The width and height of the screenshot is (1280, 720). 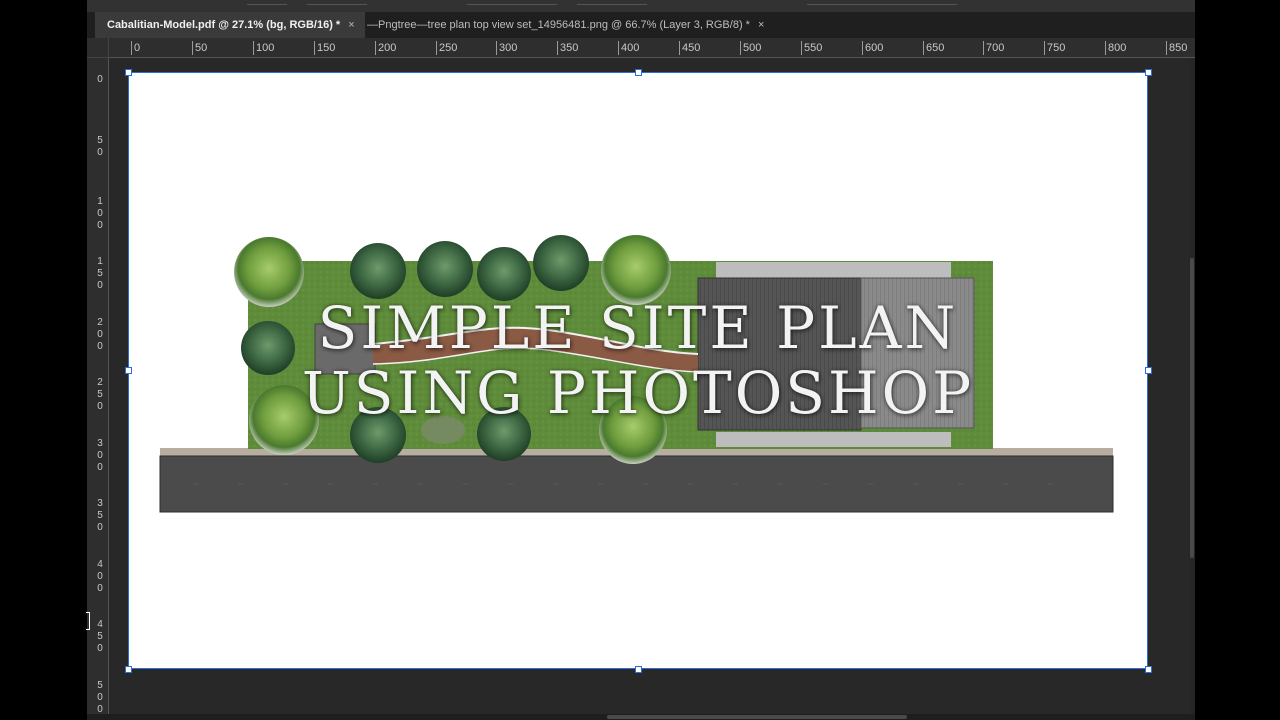 I want to click on transform-handle-top-left, so click(x=128, y=72).